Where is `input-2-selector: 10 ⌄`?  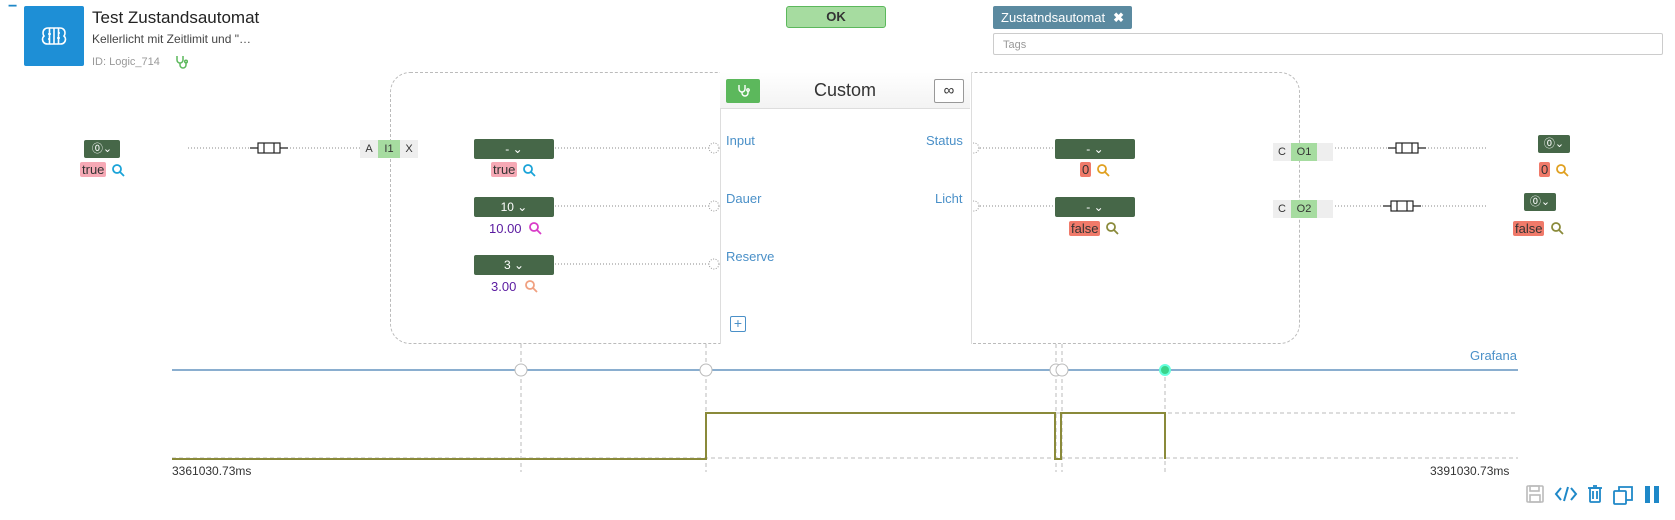
input-2-selector: 10 ⌄ is located at coordinates (514, 207).